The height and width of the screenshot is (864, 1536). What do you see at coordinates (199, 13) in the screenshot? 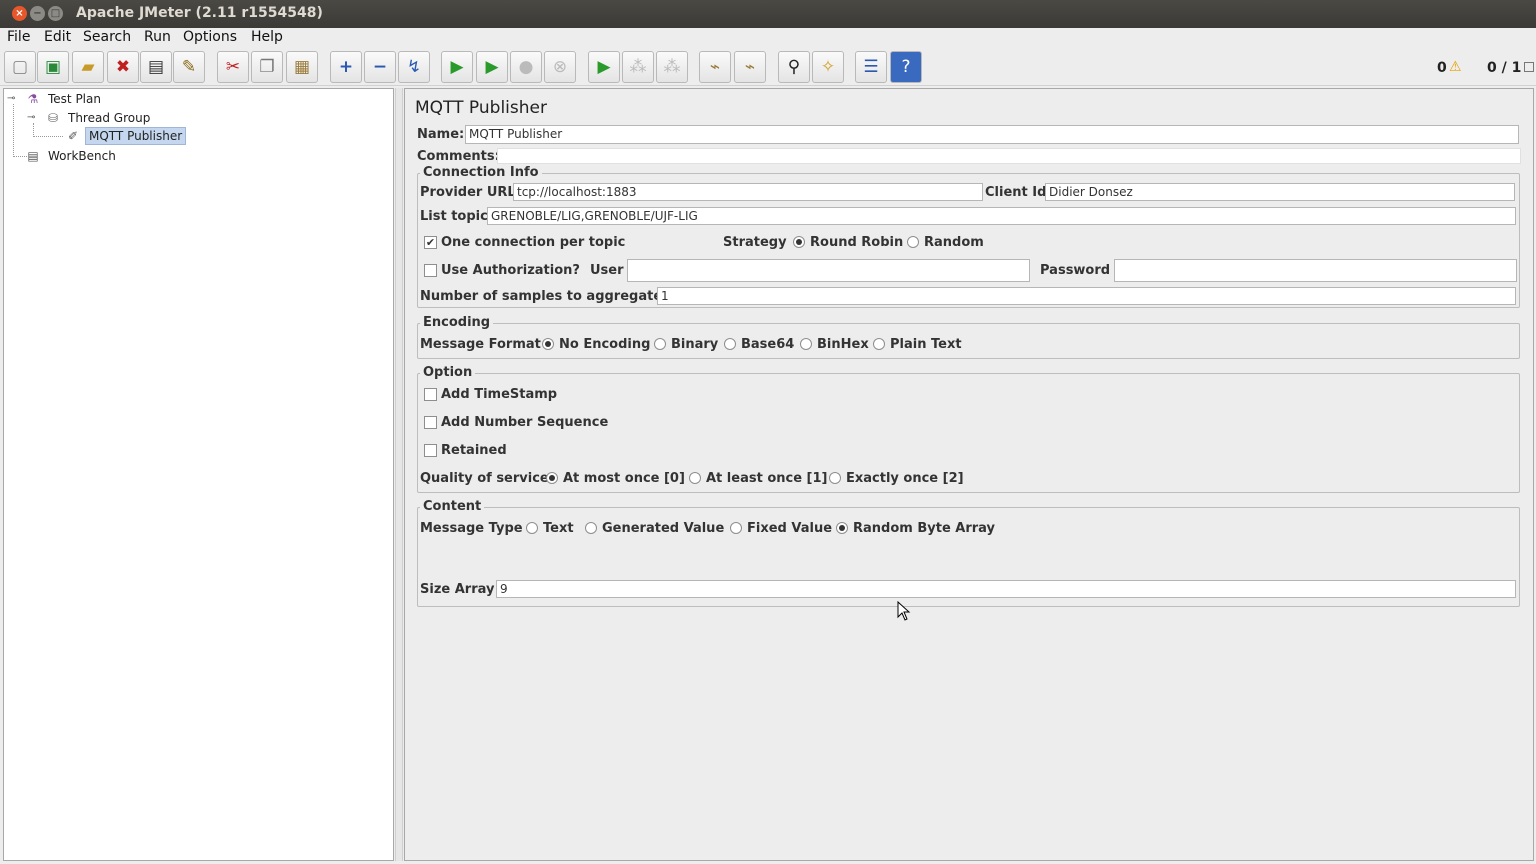
I see `window-title: Apache JMeter (2.11 r1554548)` at bounding box center [199, 13].